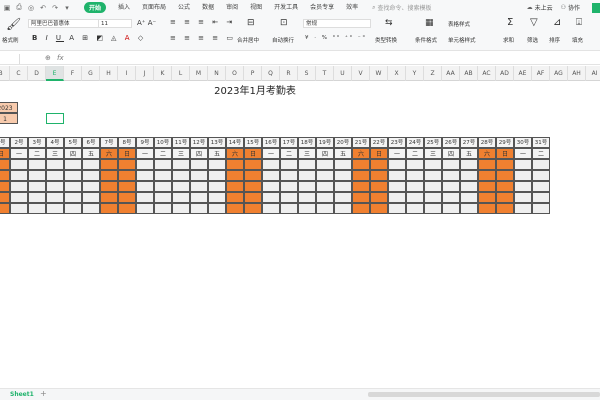  What do you see at coordinates (9, 107) in the screenshot?
I see `year-cell: 2023` at bounding box center [9, 107].